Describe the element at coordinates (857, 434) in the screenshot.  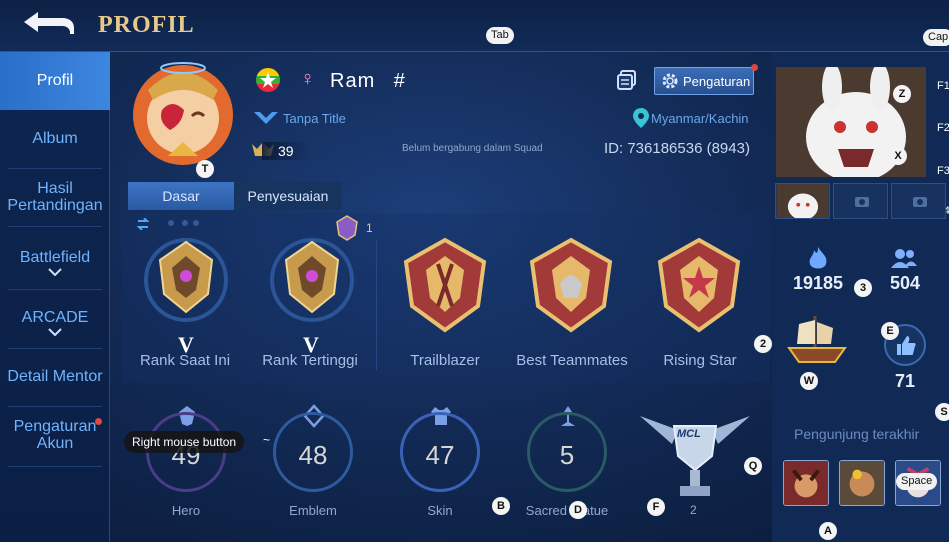
I see `recent-visitors-label: Pengunjung terakhir` at that location.